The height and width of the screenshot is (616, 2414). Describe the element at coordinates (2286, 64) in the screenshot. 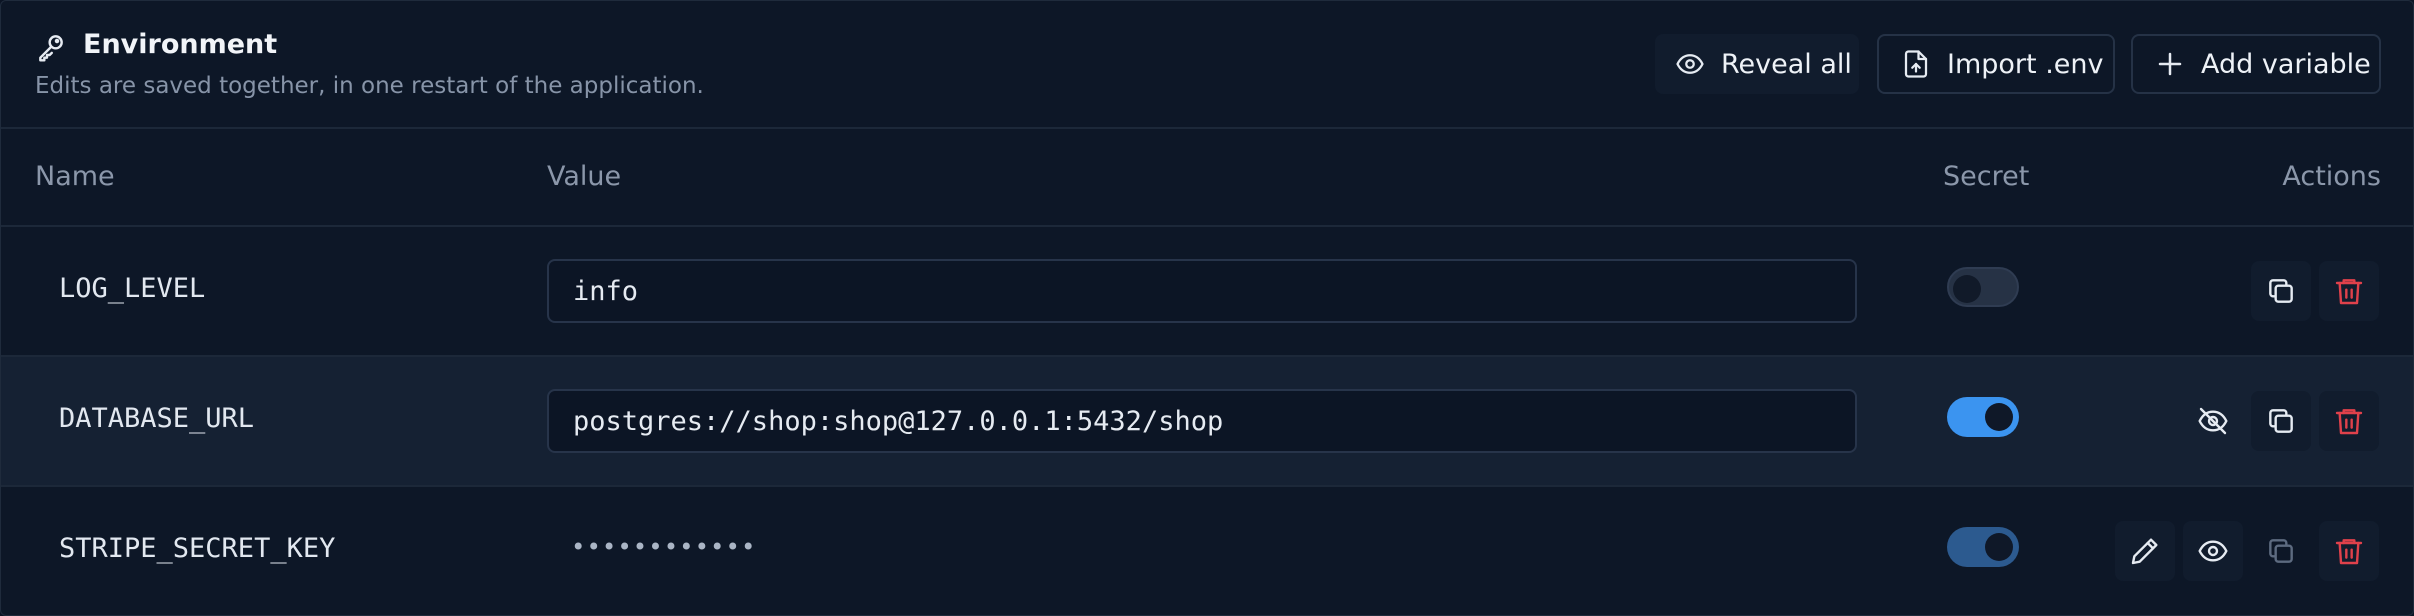

I see `add-variable-label: Add variable` at that location.